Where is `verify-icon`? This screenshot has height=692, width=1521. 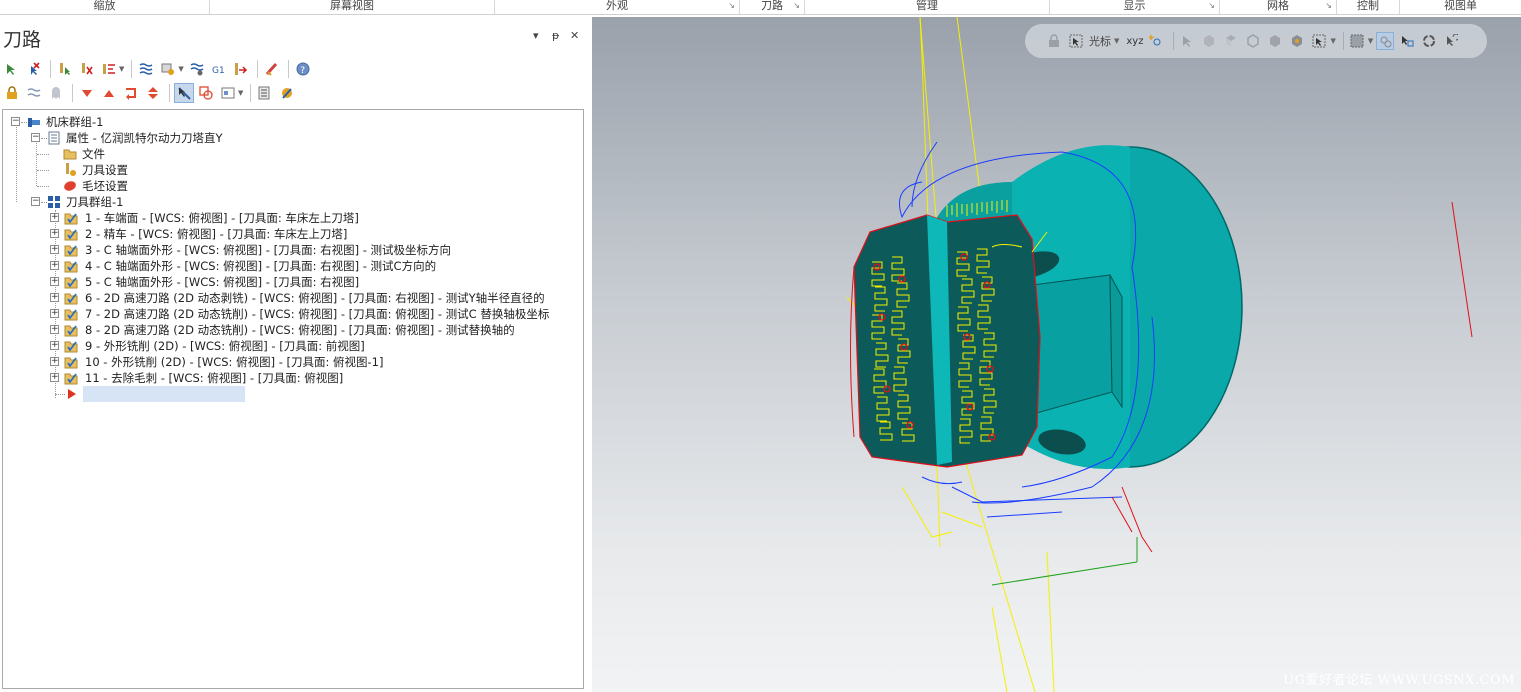 verify-icon is located at coordinates (197, 69).